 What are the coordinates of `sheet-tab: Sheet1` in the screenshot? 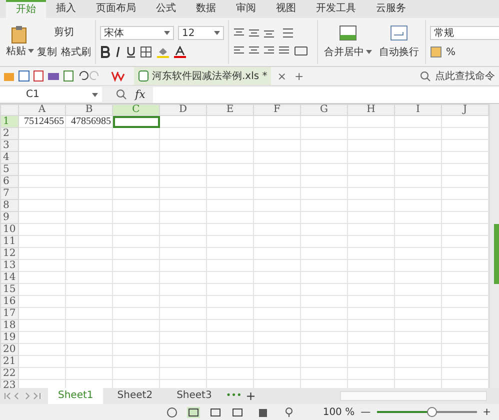 It's located at (76, 396).